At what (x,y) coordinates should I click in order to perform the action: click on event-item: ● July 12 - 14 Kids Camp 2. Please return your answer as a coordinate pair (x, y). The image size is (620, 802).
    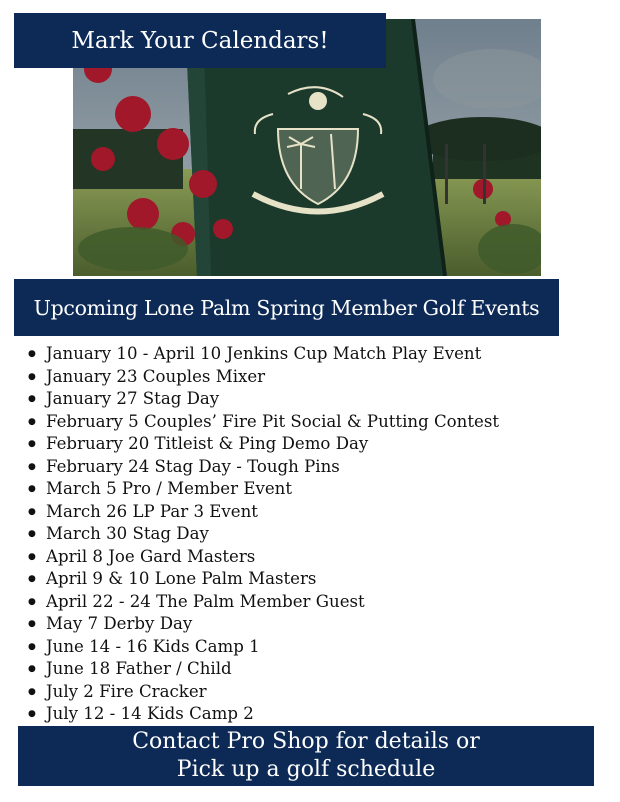
    Looking at the image, I should click on (263, 714).